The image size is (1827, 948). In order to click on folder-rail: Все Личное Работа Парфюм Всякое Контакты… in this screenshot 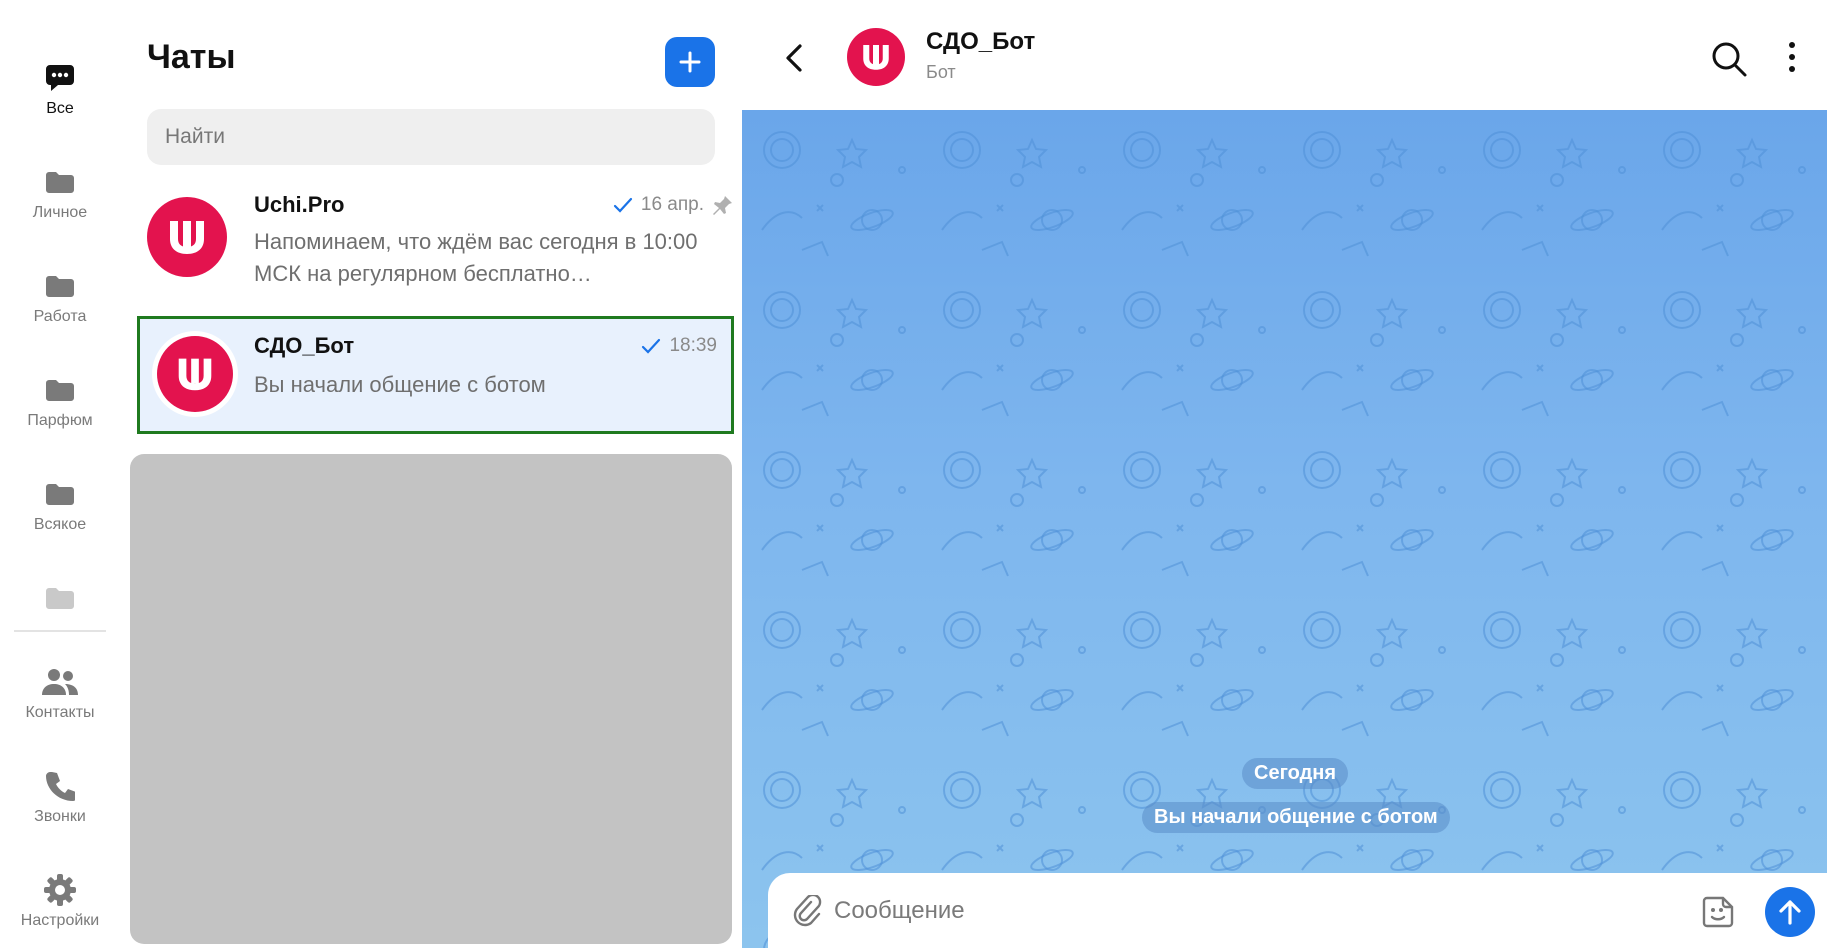, I will do `click(60, 474)`.